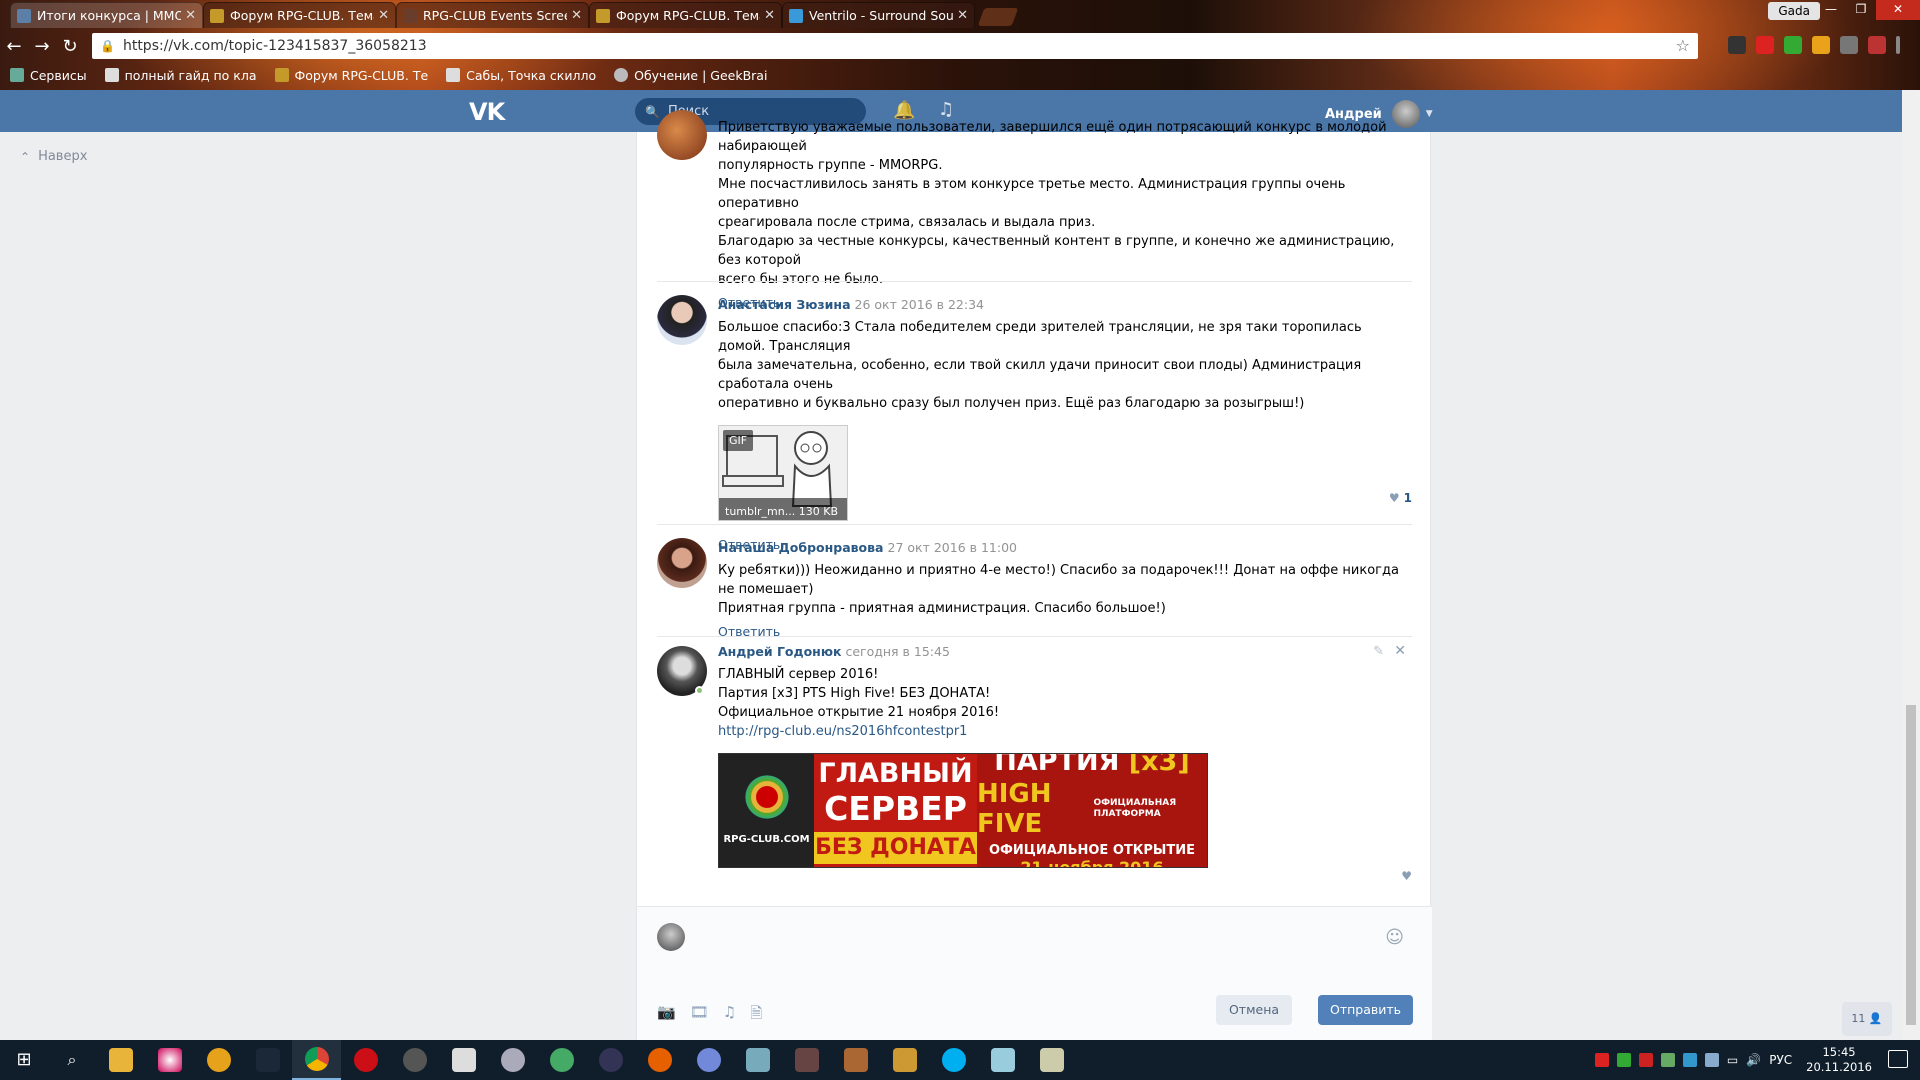 This screenshot has height=1080, width=1920. I want to click on comment-date: сегодня в 15:45, so click(897, 651).